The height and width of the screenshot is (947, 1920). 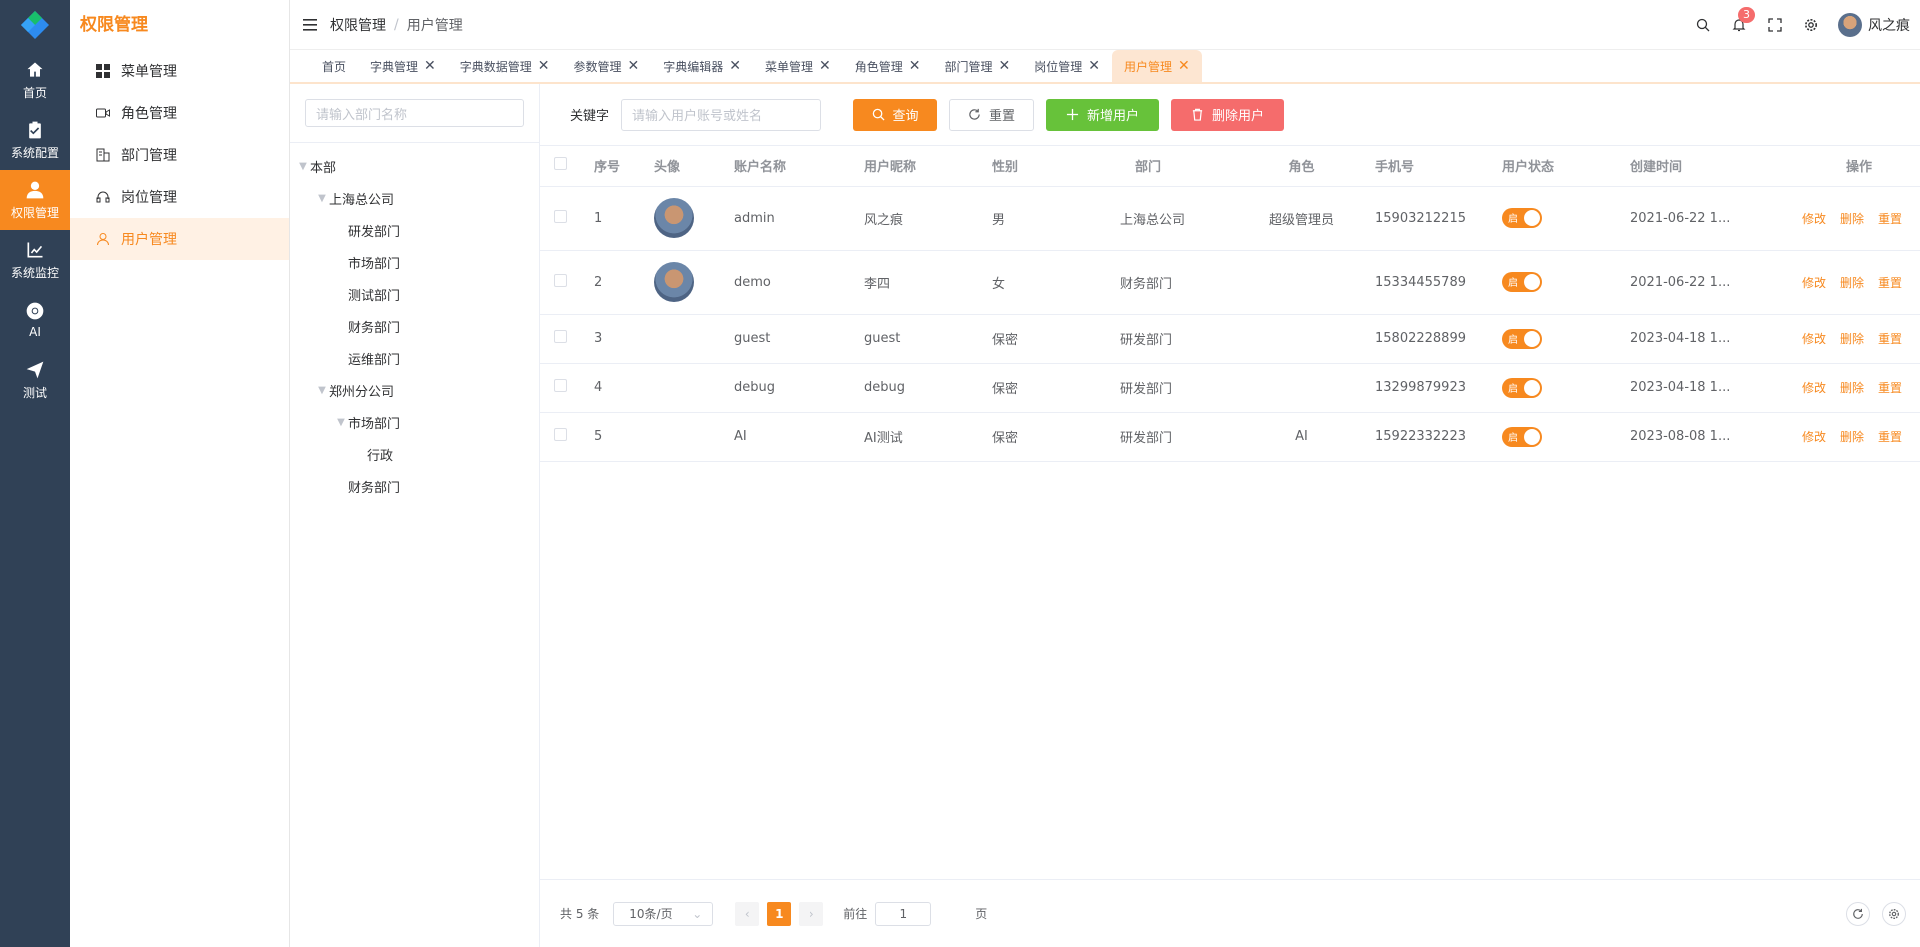 What do you see at coordinates (903, 913) in the screenshot?
I see `goto-input: 1` at bounding box center [903, 913].